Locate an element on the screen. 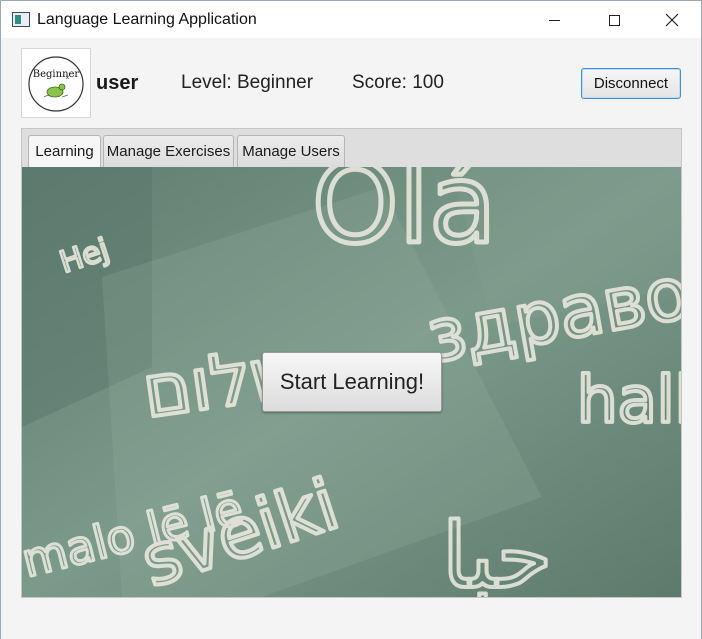 This screenshot has height=639, width=702. minimize-icon is located at coordinates (554, 20).